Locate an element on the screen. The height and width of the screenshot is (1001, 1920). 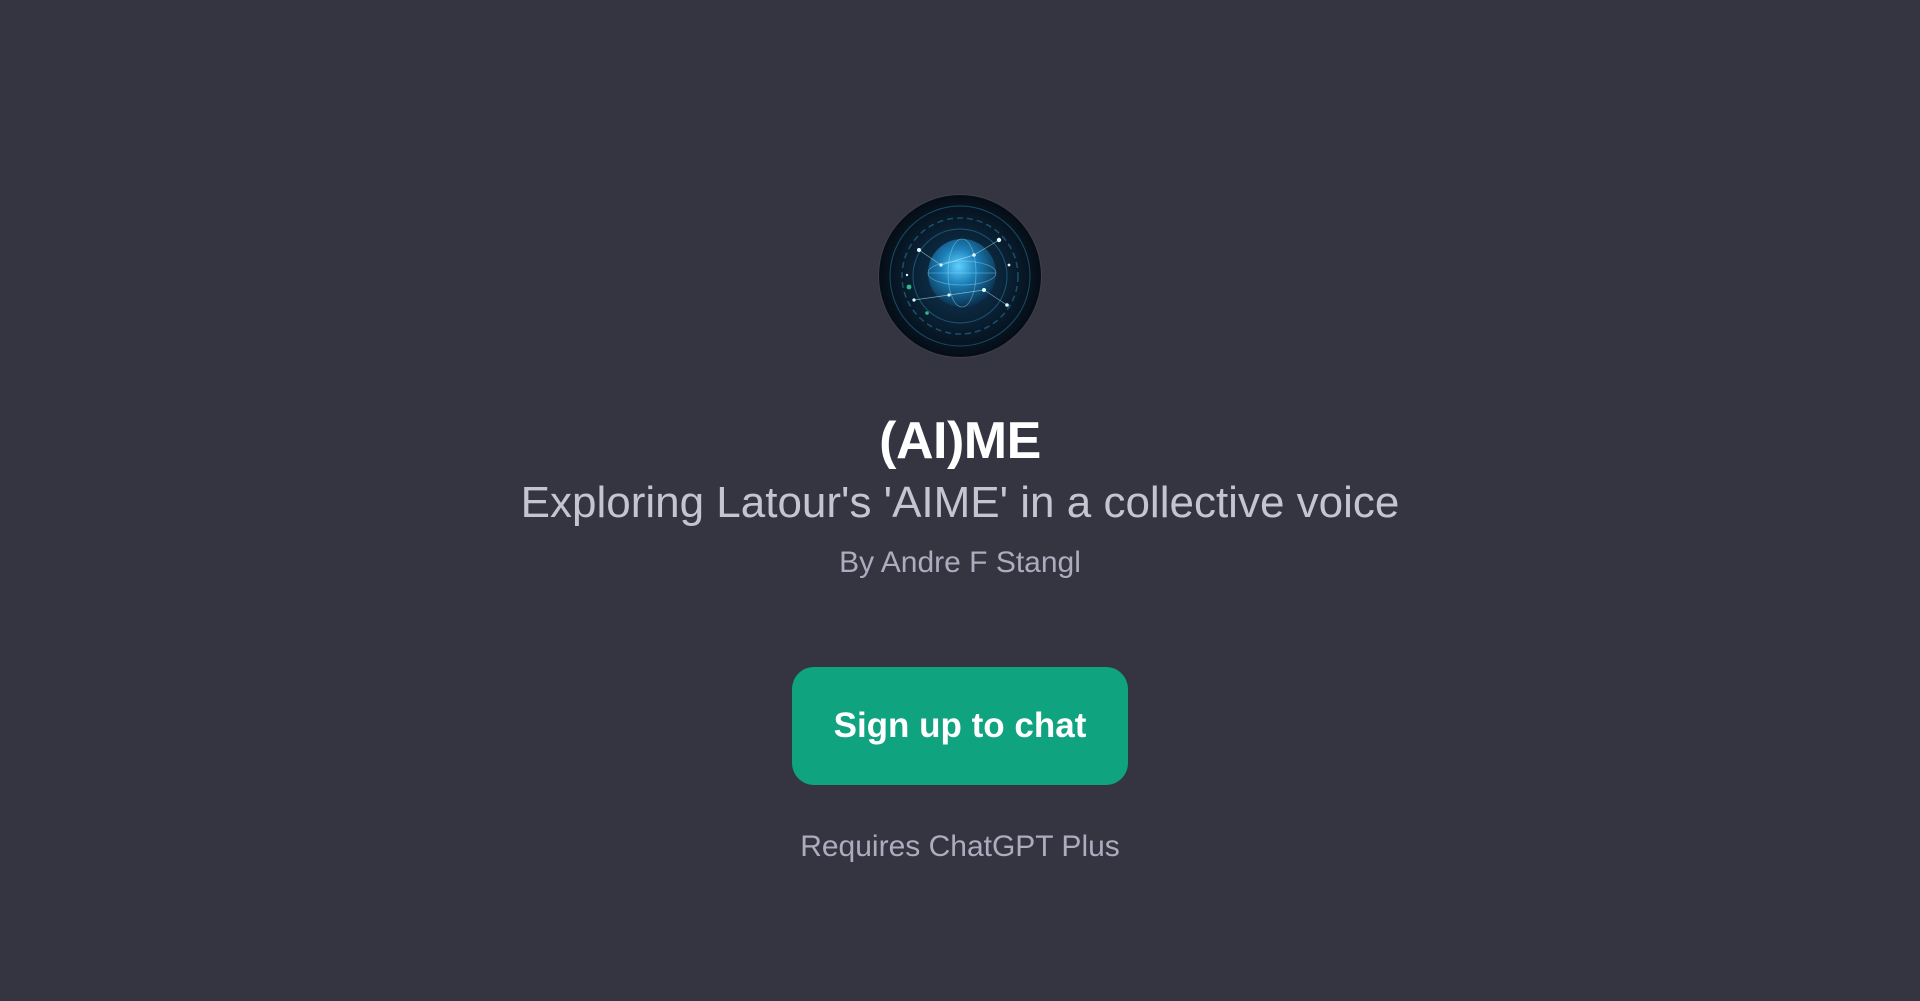
gpt-author: By Andre F Stangl is located at coordinates (960, 562).